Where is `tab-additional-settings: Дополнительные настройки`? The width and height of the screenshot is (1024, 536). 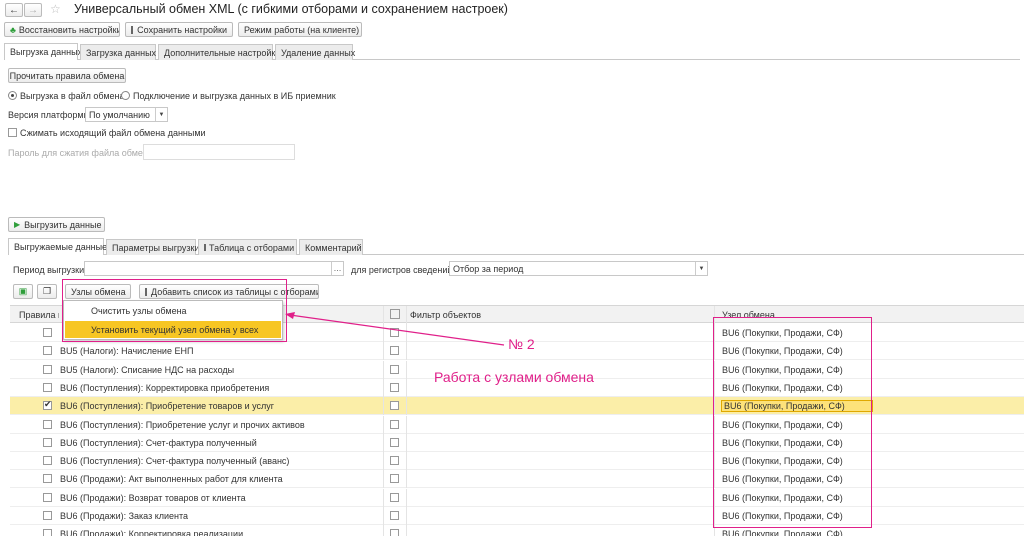 tab-additional-settings: Дополнительные настройки is located at coordinates (219, 52).